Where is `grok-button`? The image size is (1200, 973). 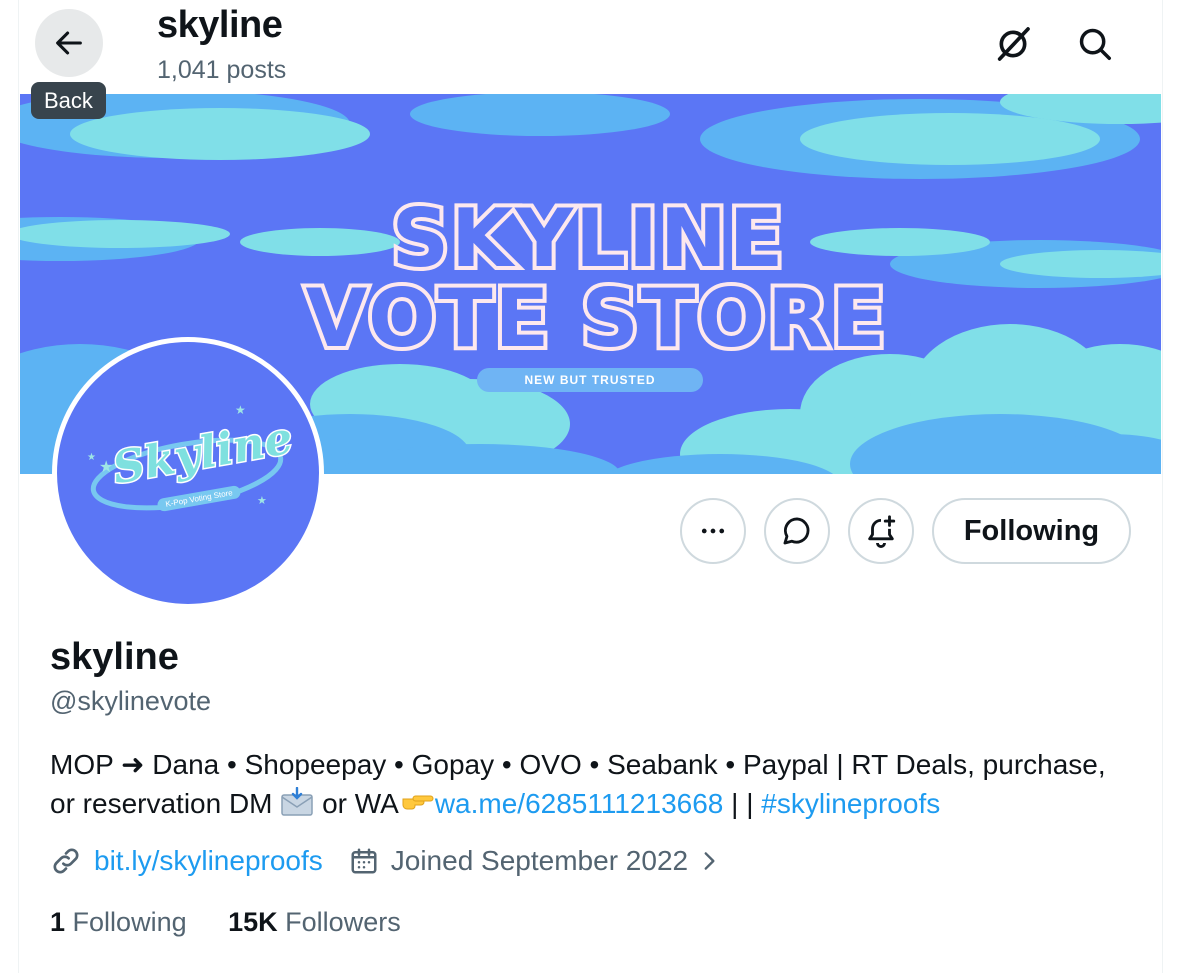
grok-button is located at coordinates (1013, 44).